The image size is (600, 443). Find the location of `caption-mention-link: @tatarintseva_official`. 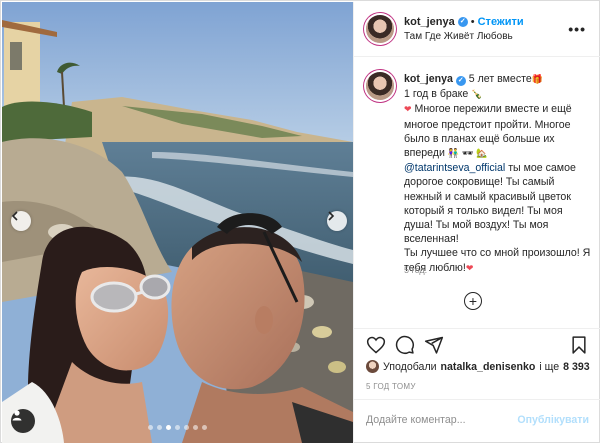

caption-mention-link: @tatarintseva_official is located at coordinates (454, 168).